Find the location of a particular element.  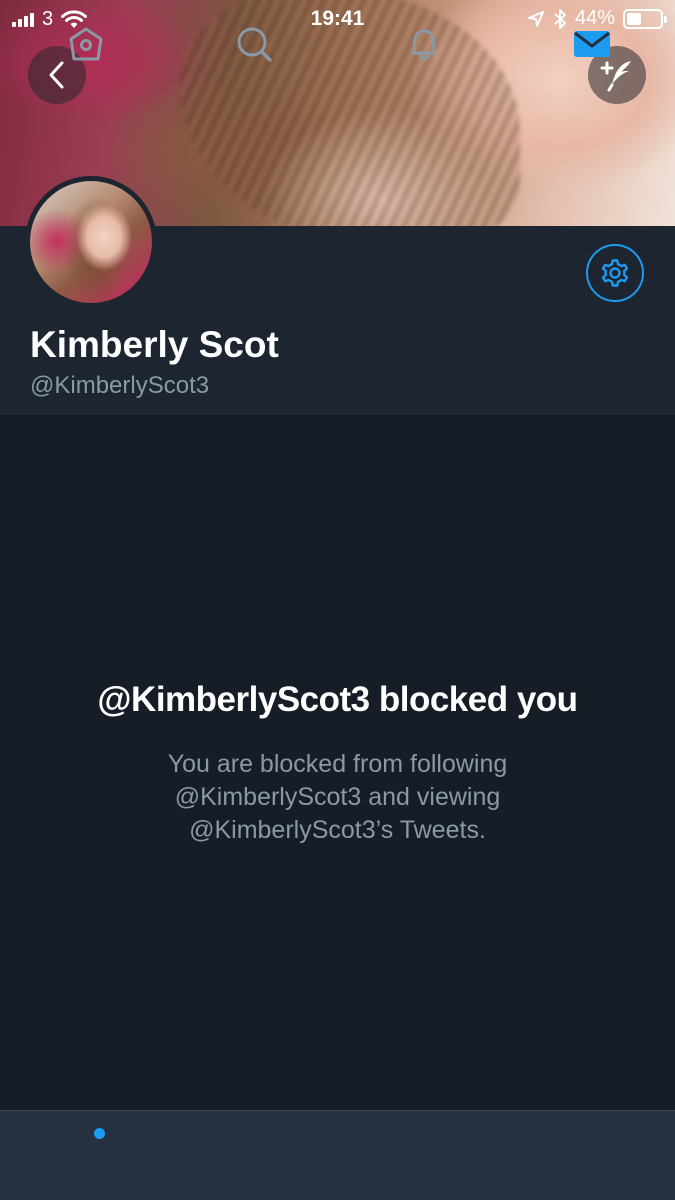

blocked-title: @KimberlyScot3 blocked you is located at coordinates (337, 699).